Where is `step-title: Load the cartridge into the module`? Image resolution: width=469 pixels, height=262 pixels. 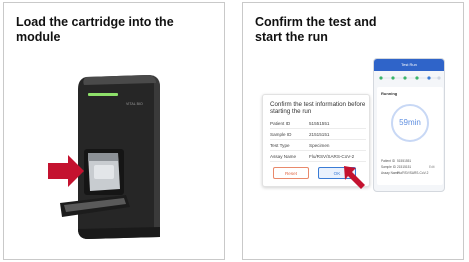
step-title: Load the cartridge into the module is located at coordinates (95, 29).